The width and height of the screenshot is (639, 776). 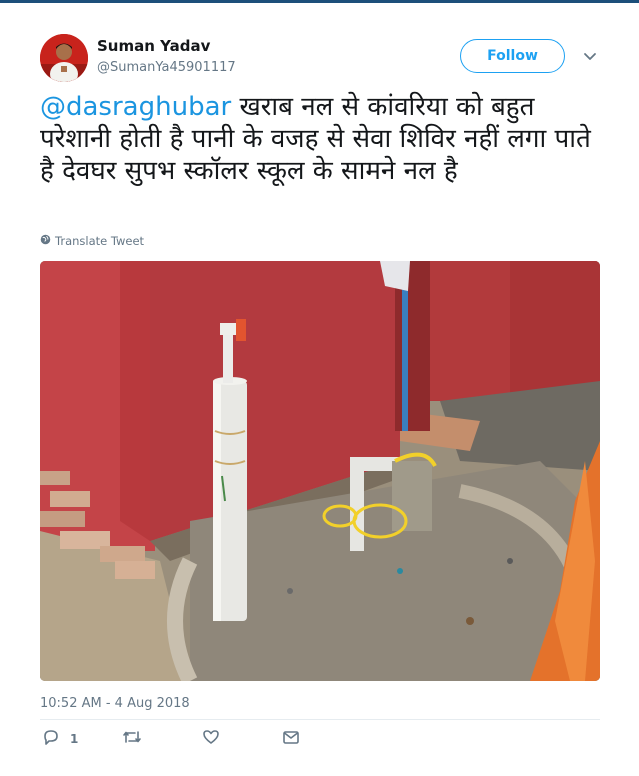 I want to click on retweet-button, so click(x=132, y=739).